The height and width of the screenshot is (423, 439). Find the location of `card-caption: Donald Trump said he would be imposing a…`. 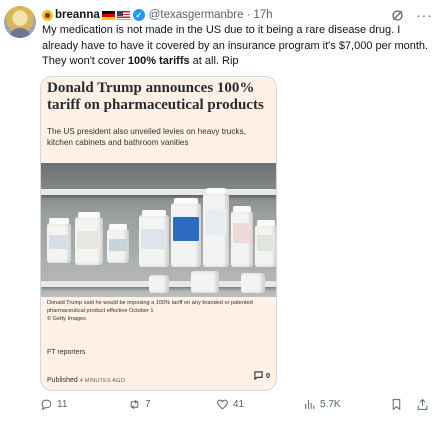

card-caption: Donald Trump said he would be imposing a… is located at coordinates (159, 311).